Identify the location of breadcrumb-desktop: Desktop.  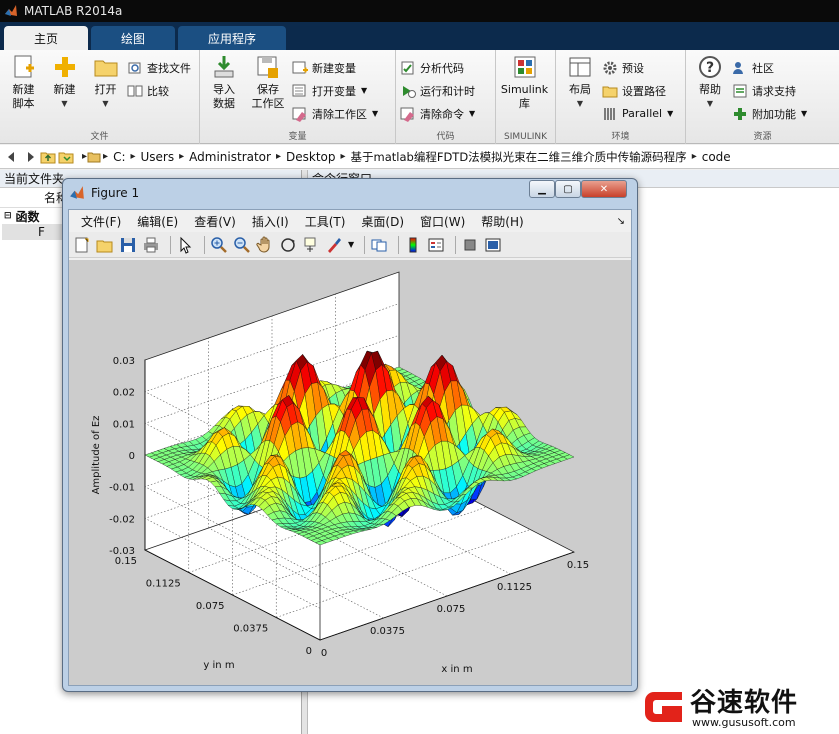
(311, 157).